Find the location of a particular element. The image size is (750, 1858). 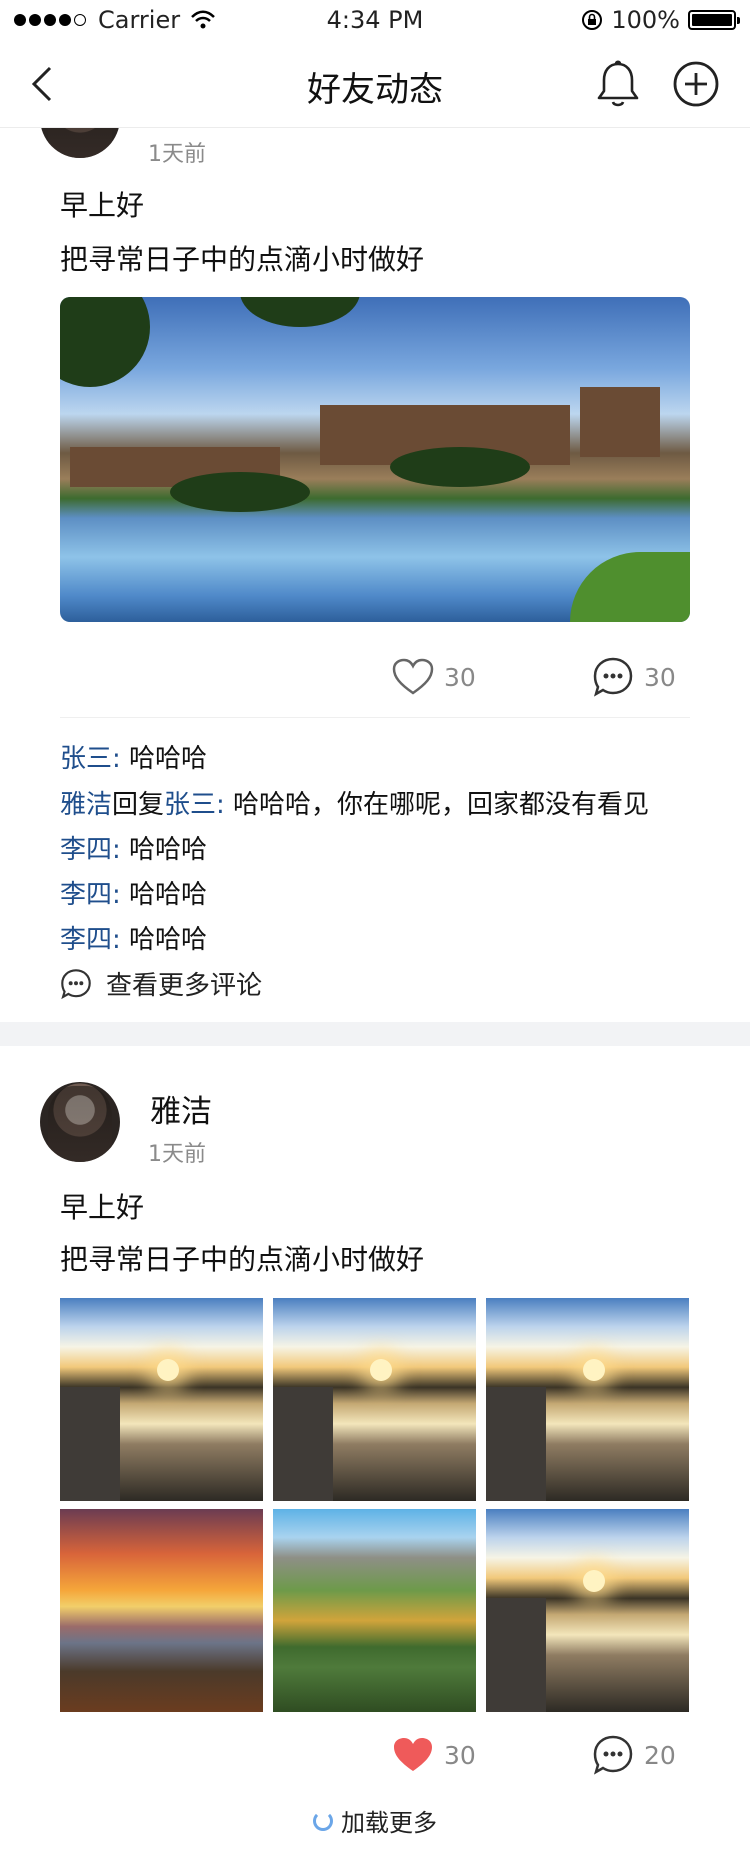

comment-button: 20 is located at coordinates (634, 1755).